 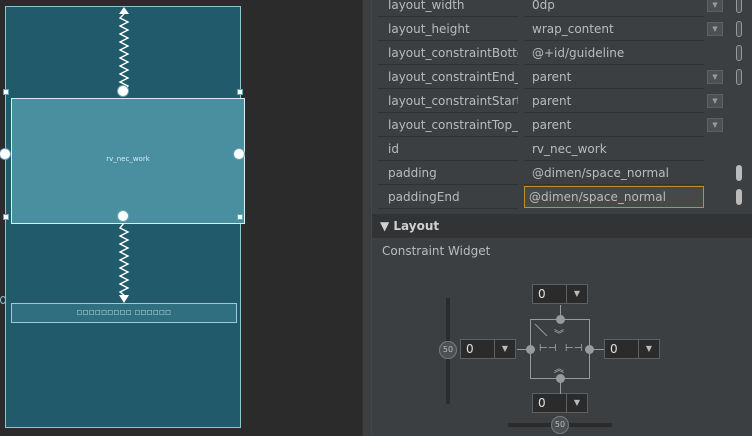 I want to click on top-constraint-spring, so click(x=124, y=49).